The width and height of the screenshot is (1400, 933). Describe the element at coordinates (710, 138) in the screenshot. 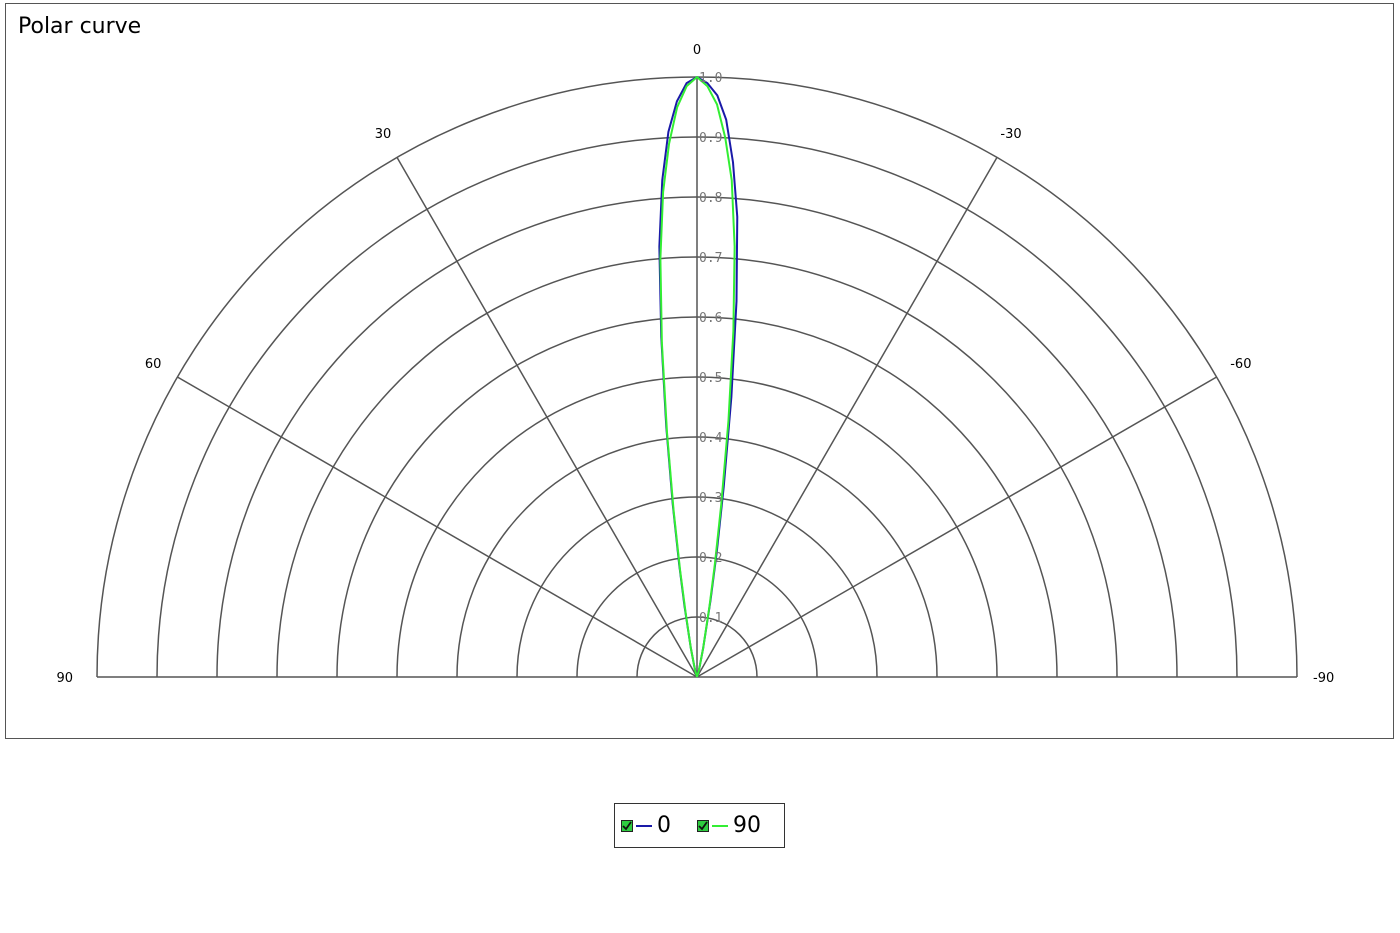

I see `radial-tick-label: 0.9` at that location.